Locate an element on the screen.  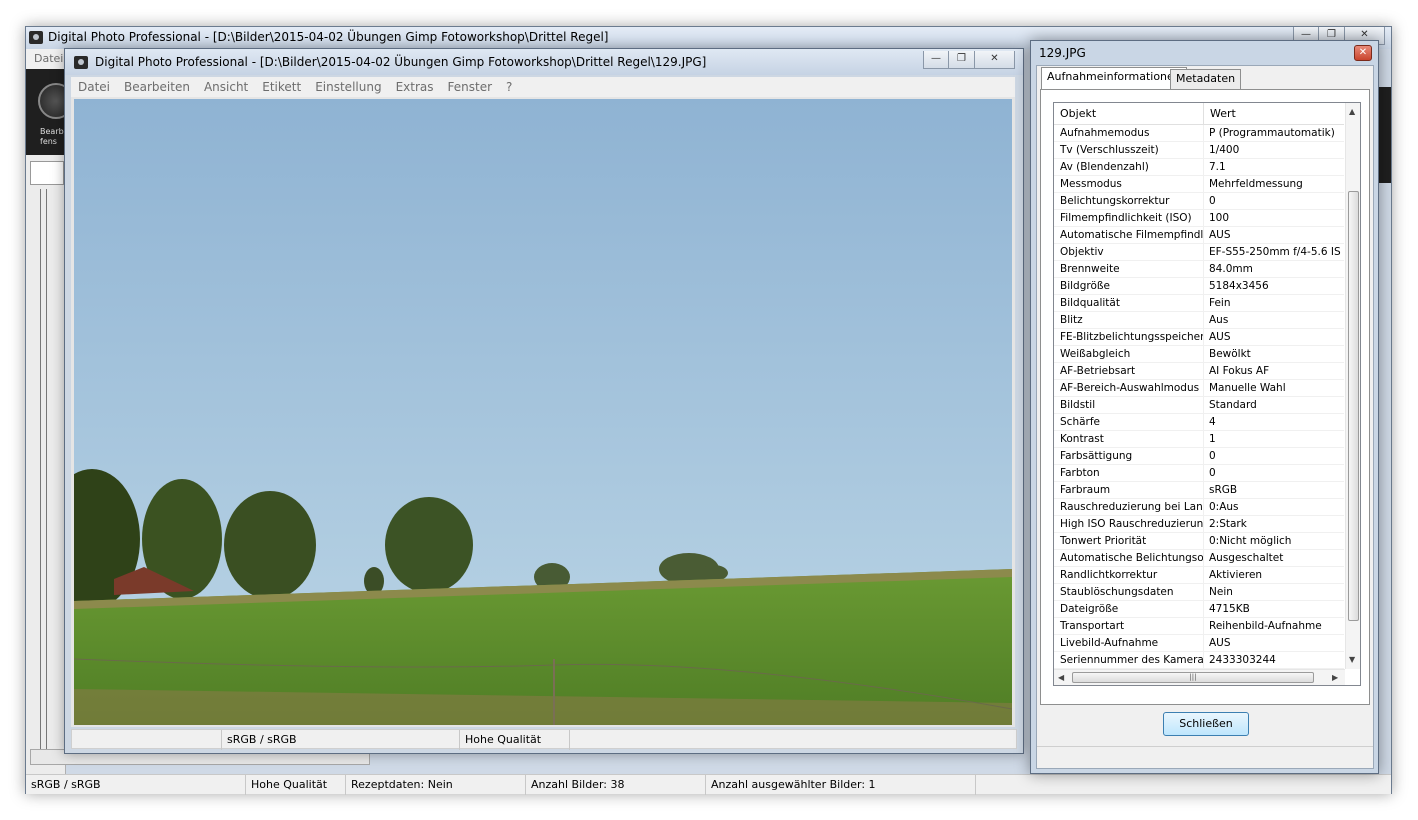
table-row: Farbton 0 is located at coordinates (1199, 473).